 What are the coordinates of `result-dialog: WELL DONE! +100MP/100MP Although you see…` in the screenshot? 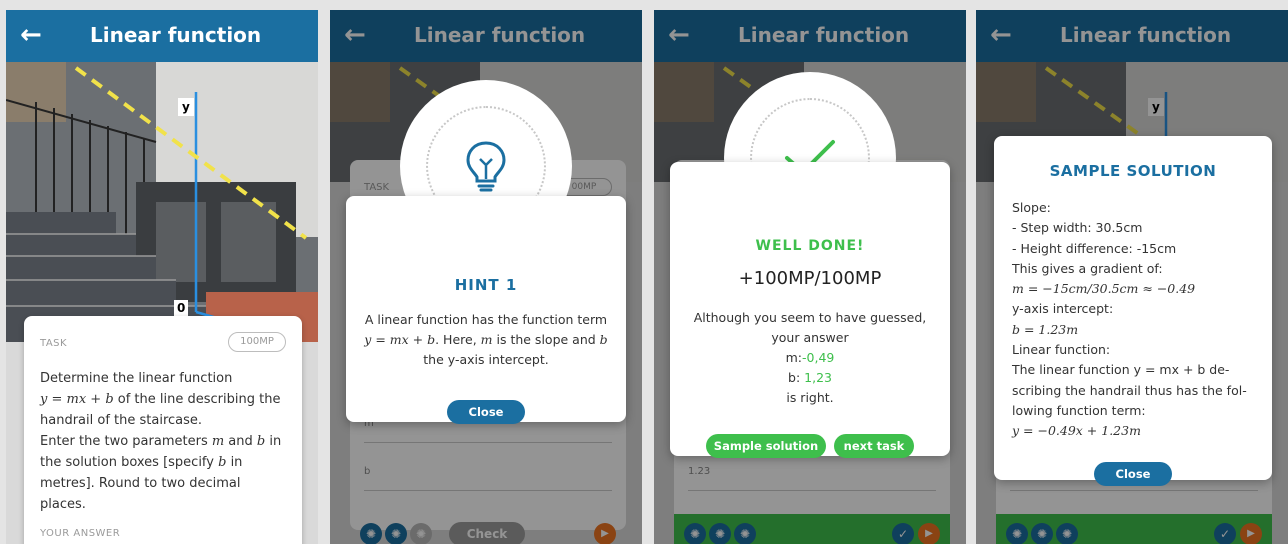 It's located at (810, 309).